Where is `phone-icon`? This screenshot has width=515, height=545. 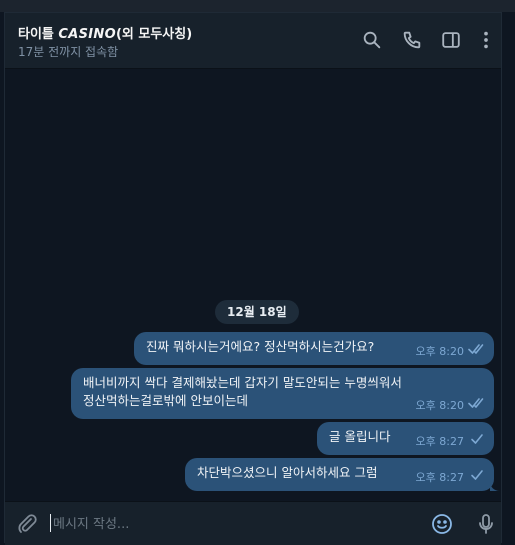
phone-icon is located at coordinates (412, 40).